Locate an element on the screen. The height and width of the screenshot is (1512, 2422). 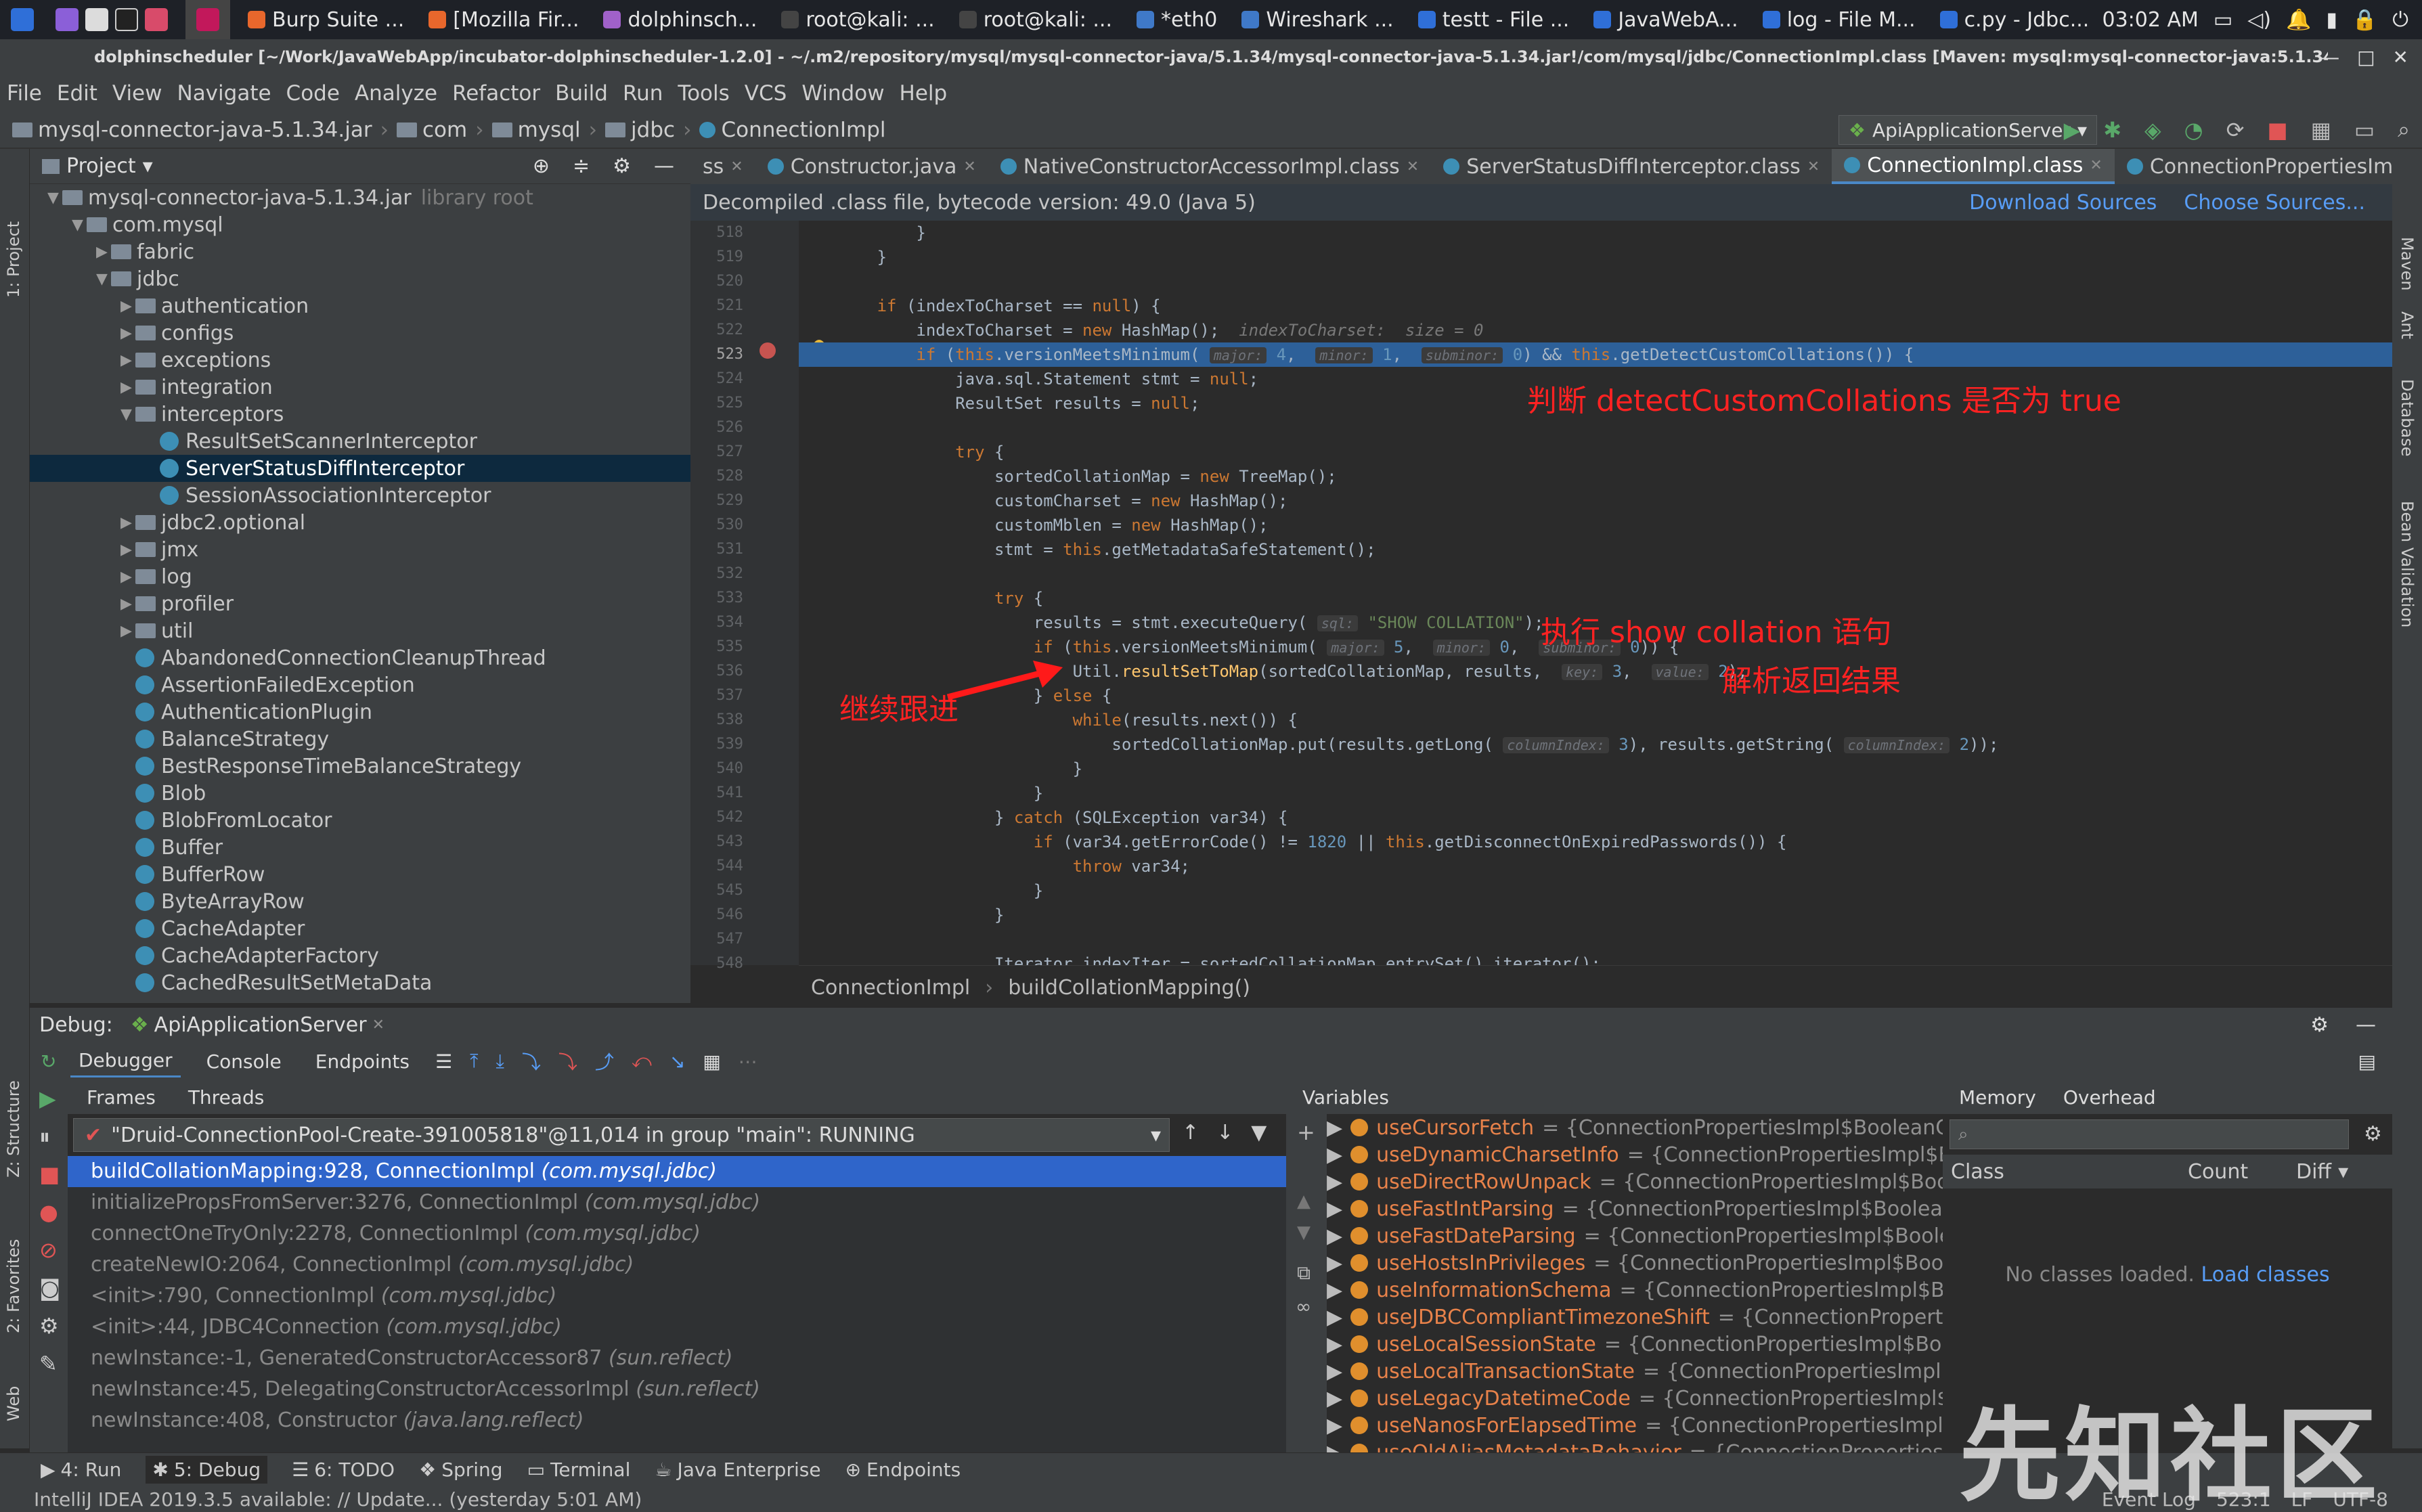
tree-folder-item: ▶ profiler is located at coordinates (360, 603).